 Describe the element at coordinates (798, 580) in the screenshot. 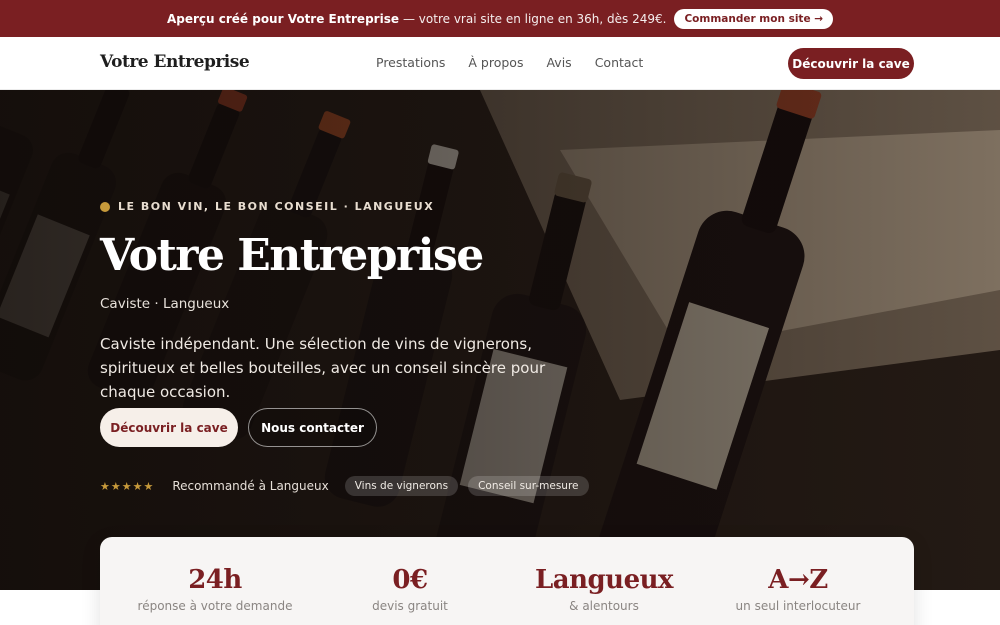

I see `stat-value: A→Z` at that location.